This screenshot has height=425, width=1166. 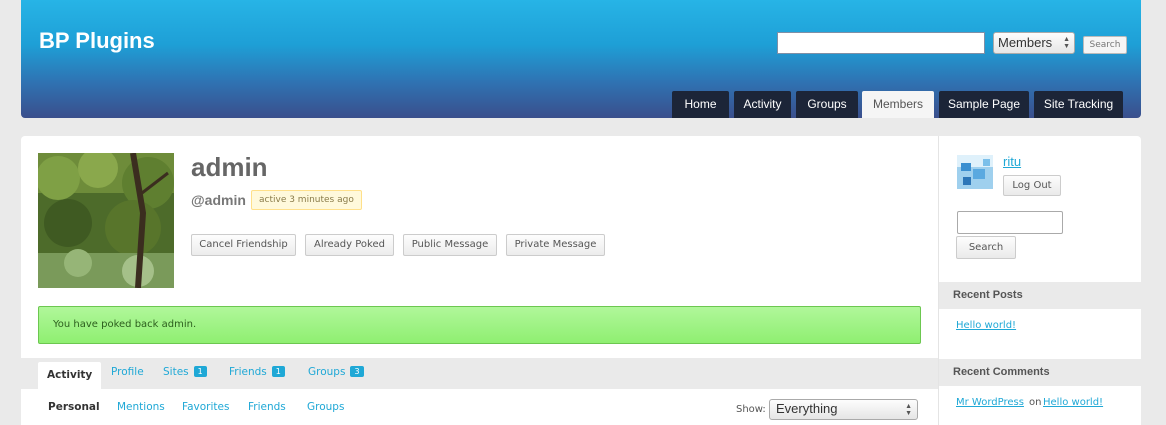 What do you see at coordinates (479, 373) in the screenshot?
I see `profile-tabs-bar` at bounding box center [479, 373].